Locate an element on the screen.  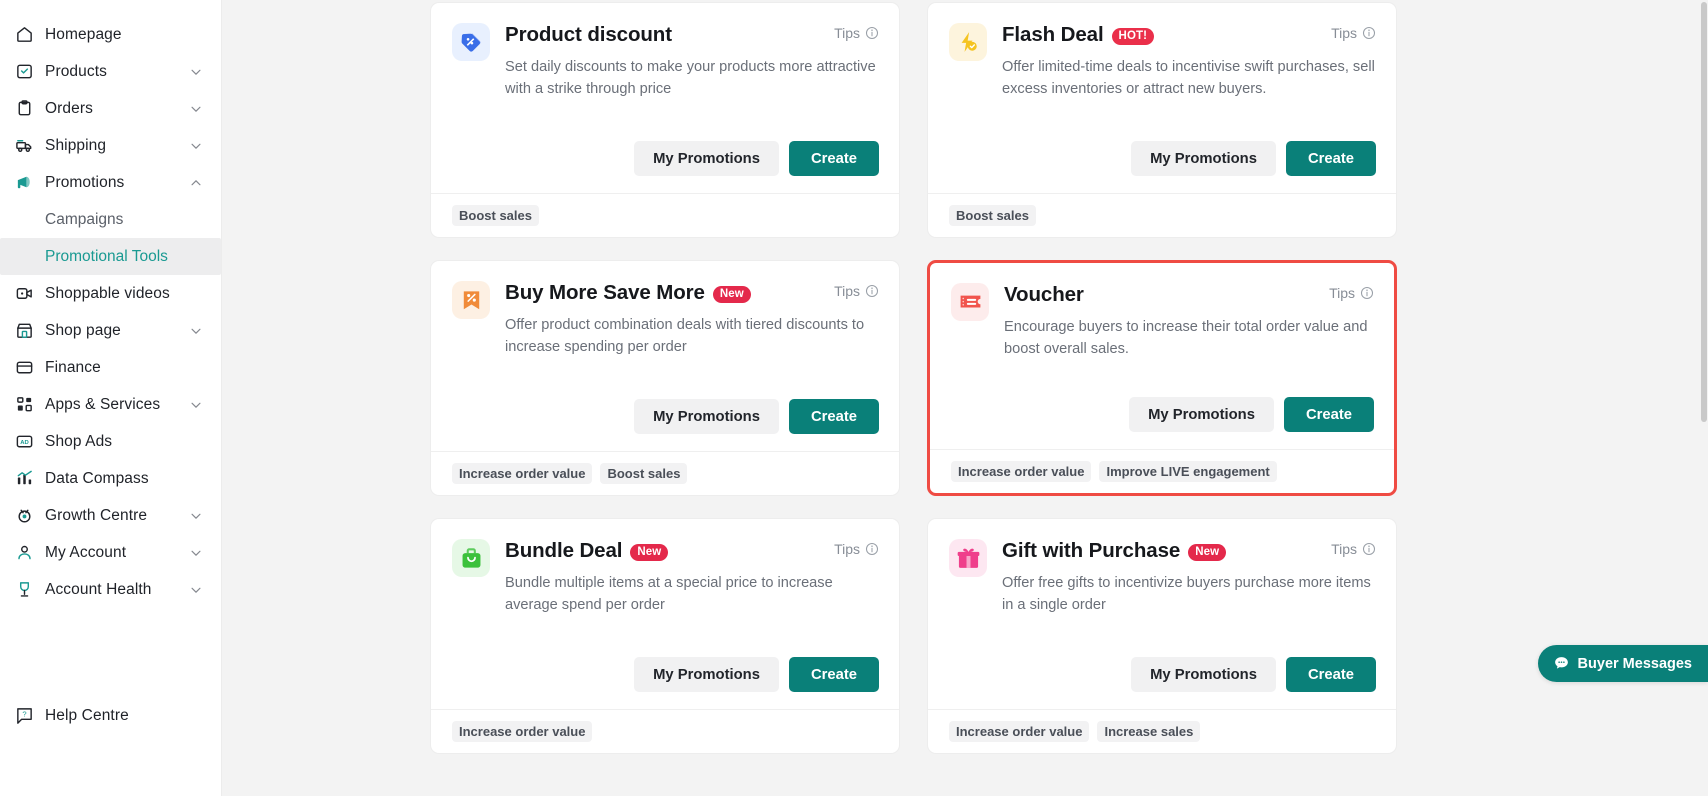
sidebar-item-promotions: Promotions is located at coordinates (110, 182).